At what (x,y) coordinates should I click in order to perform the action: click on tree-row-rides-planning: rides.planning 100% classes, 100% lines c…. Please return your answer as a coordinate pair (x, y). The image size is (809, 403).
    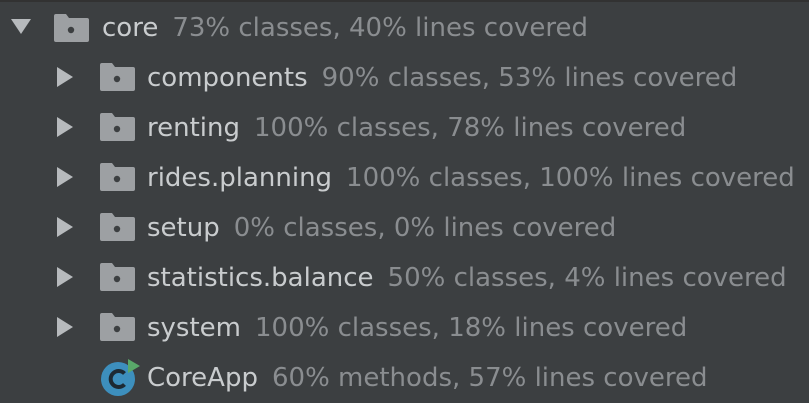
    Looking at the image, I should click on (404, 178).